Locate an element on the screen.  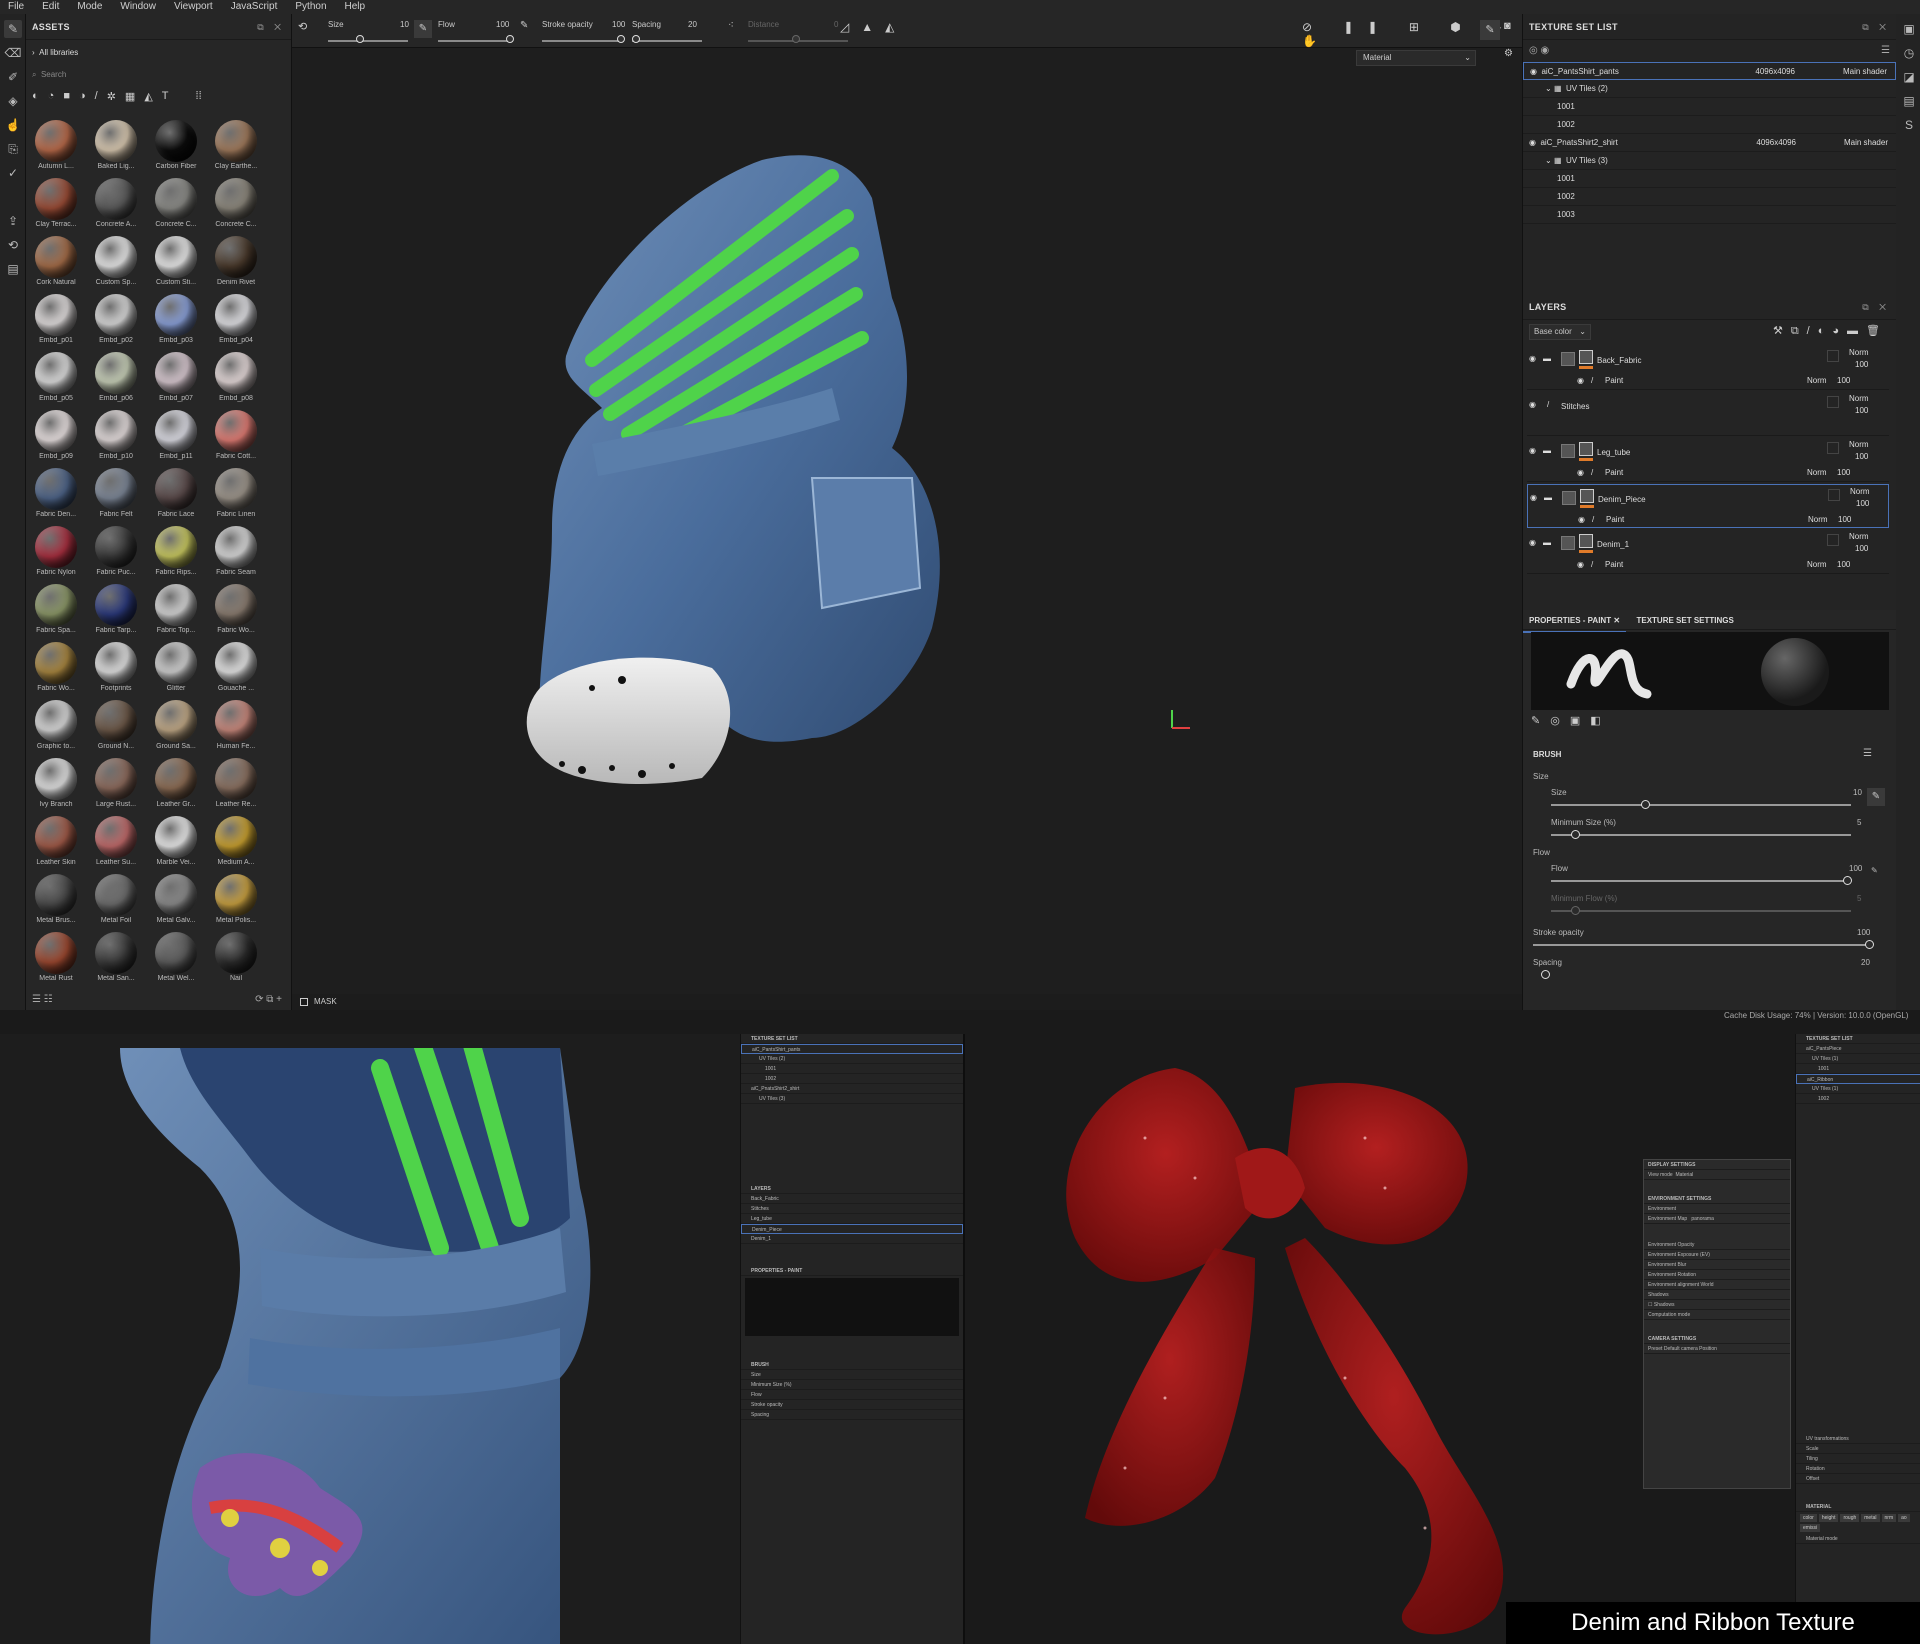
uv-tile-row: 1003 is located at coordinates (1709, 215).